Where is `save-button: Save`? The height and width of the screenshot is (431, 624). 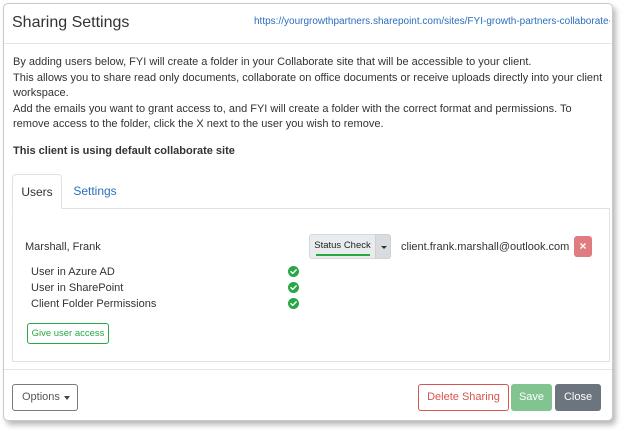
save-button: Save is located at coordinates (531, 397).